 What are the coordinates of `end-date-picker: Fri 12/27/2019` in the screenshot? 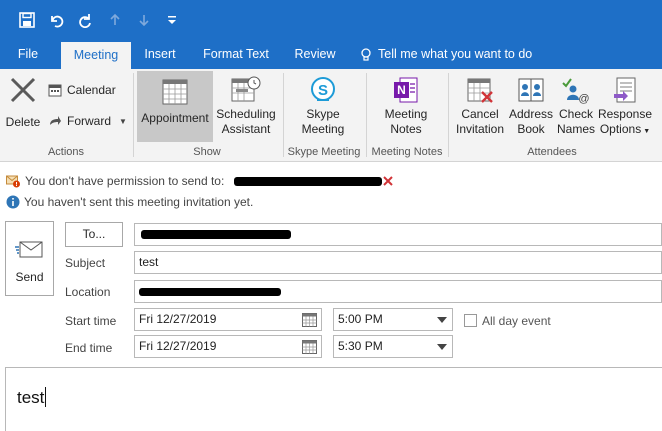 It's located at (228, 346).